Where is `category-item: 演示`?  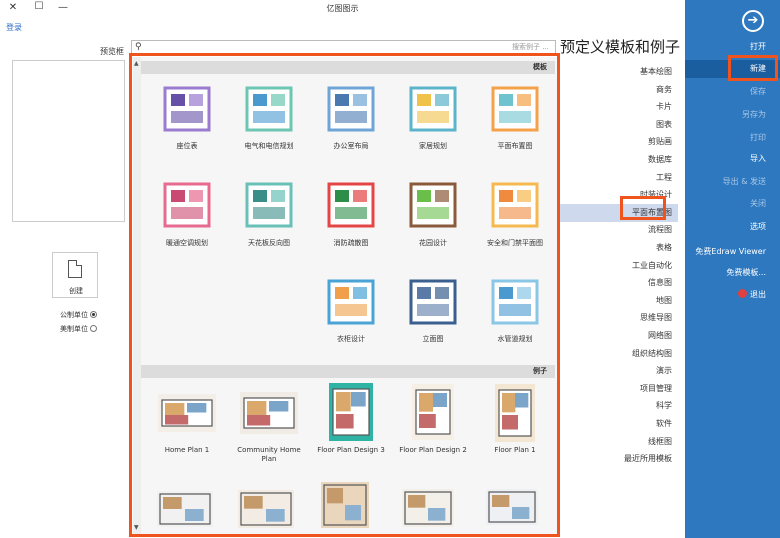 category-item: 演示 is located at coordinates (619, 371).